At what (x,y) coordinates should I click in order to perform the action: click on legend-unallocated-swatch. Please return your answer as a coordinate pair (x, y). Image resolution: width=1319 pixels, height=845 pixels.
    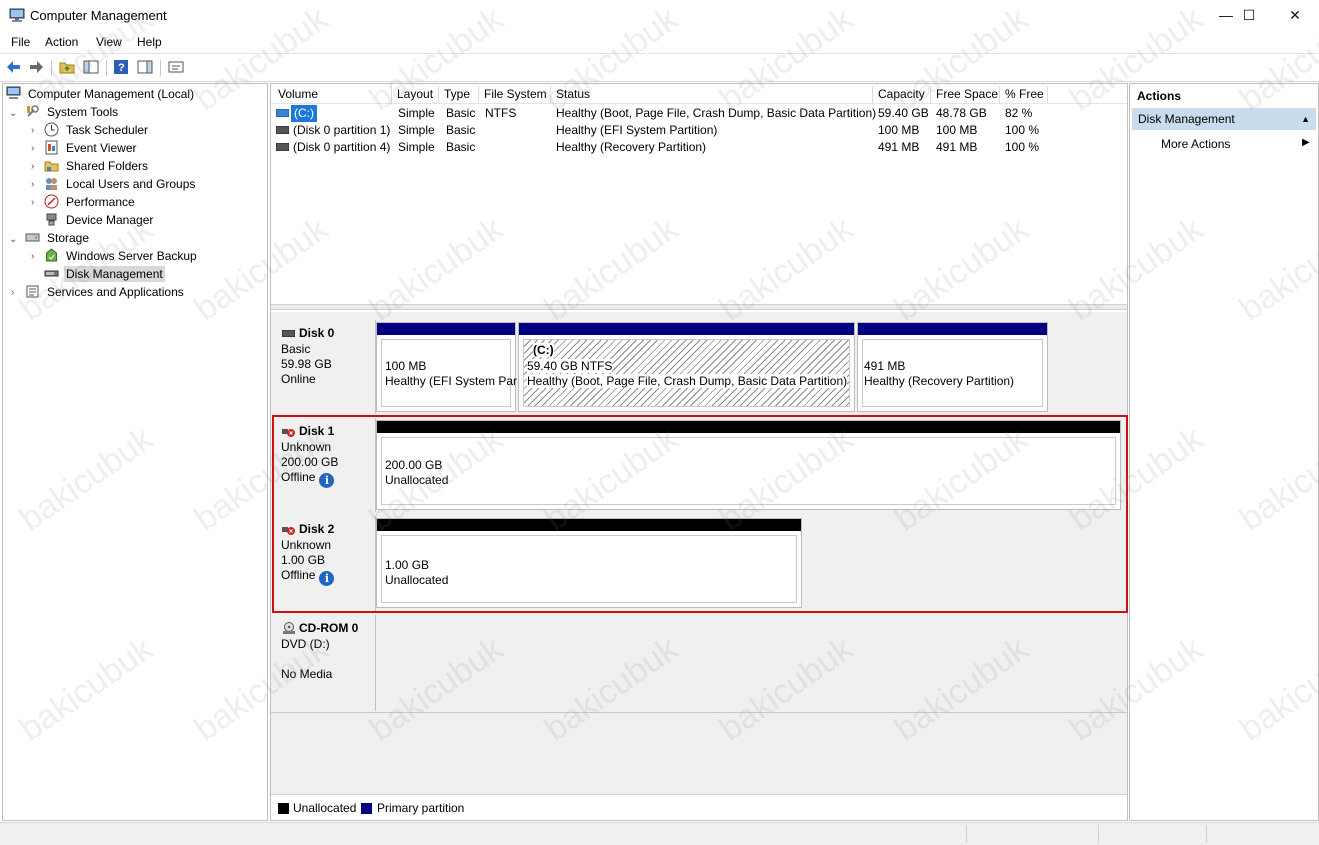
    Looking at the image, I should click on (283, 808).